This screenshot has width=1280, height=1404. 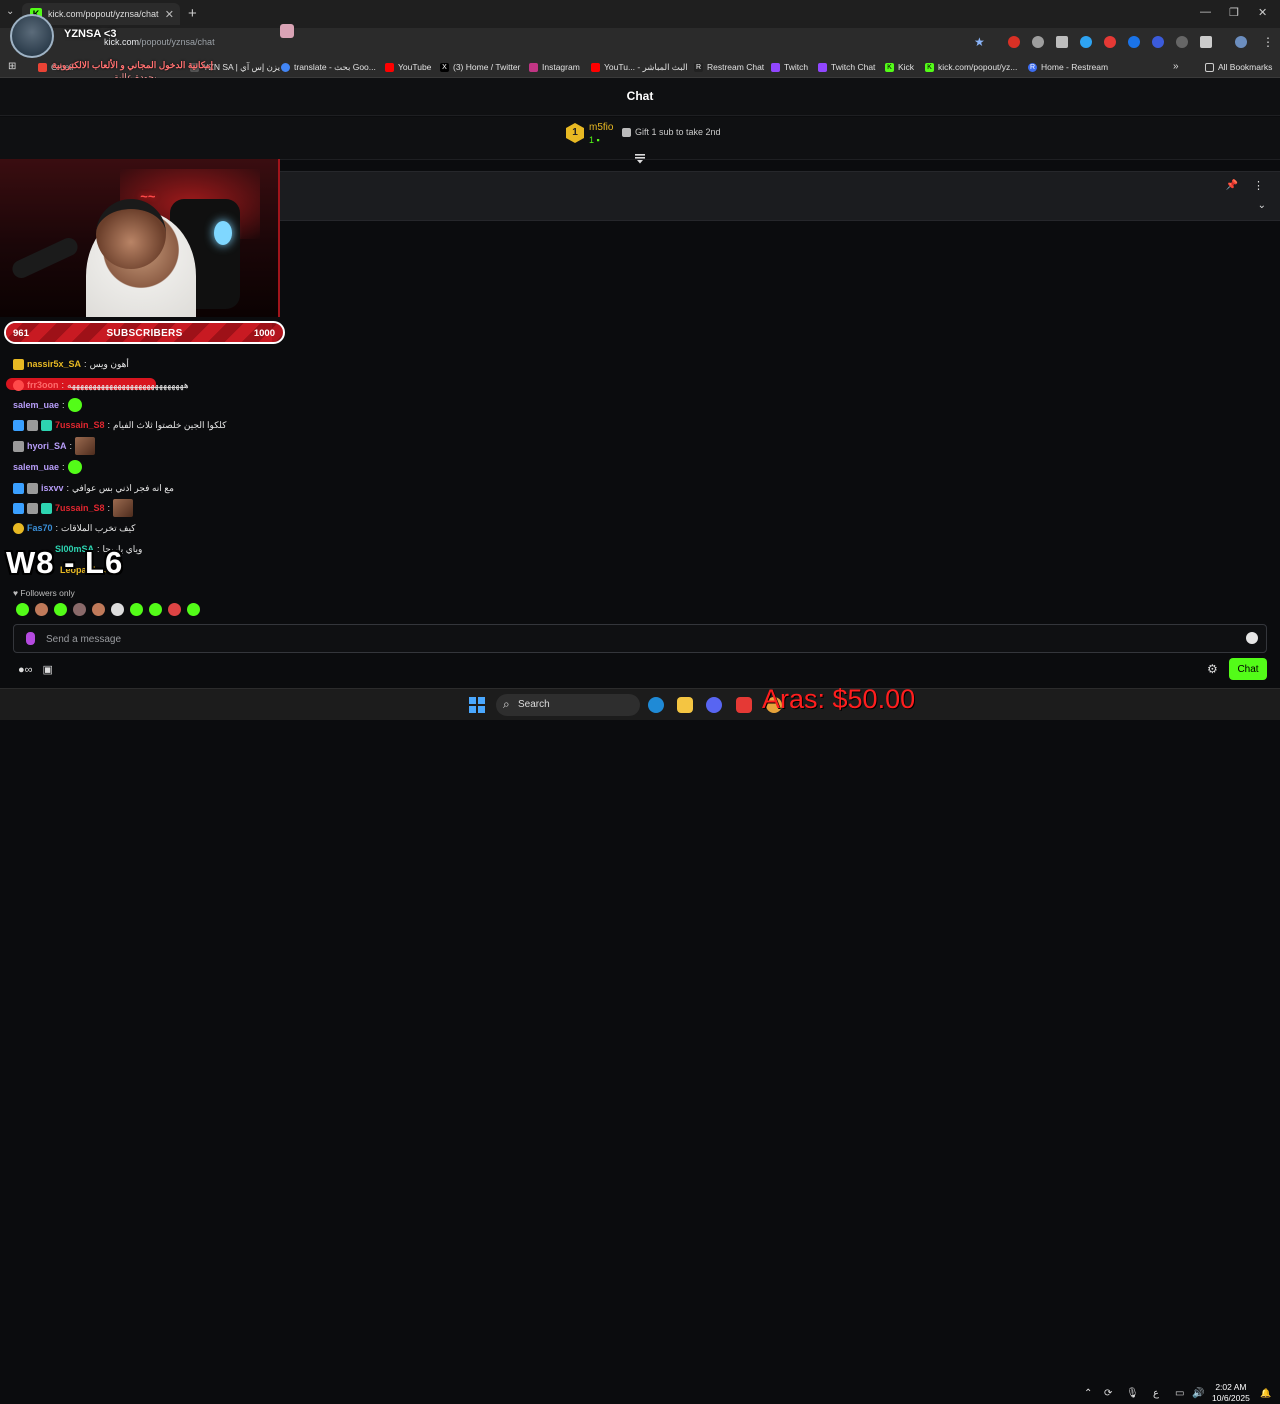 What do you see at coordinates (1205, 12) in the screenshot?
I see `minimize-icon: —` at bounding box center [1205, 12].